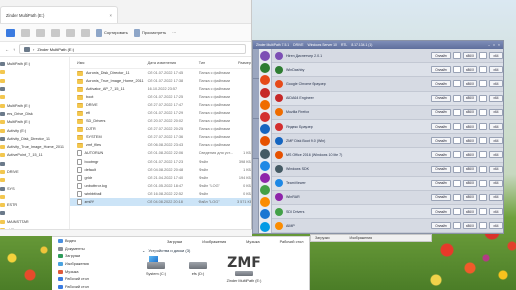  Describe the element at coordinates (7, 49) in the screenshot. I see `back-arrow-icon: ←` at that location.